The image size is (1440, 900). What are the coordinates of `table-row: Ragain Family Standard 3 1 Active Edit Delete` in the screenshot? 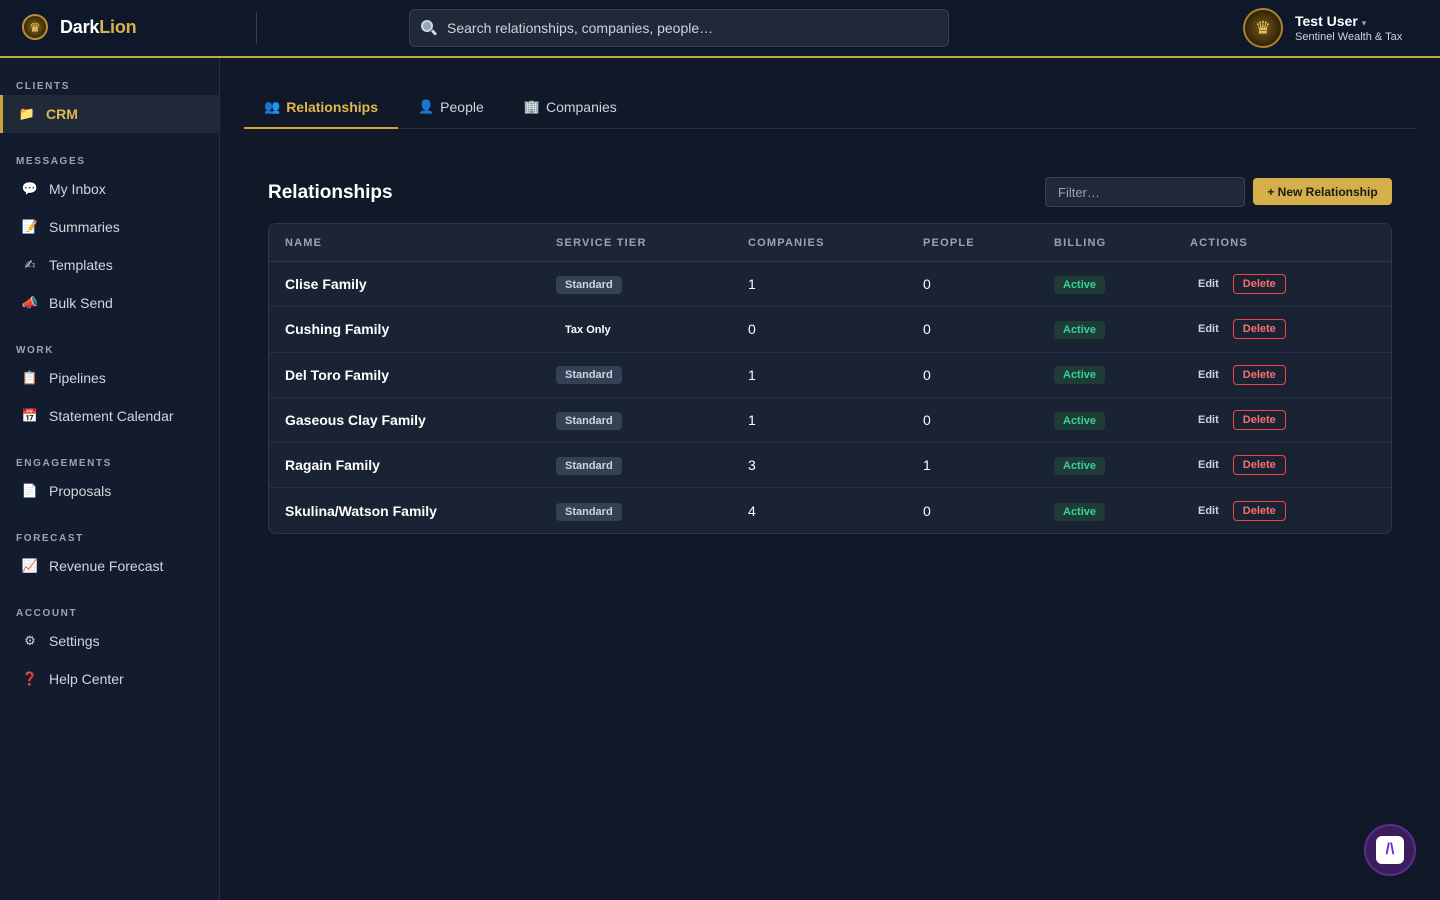 It's located at (830, 466).